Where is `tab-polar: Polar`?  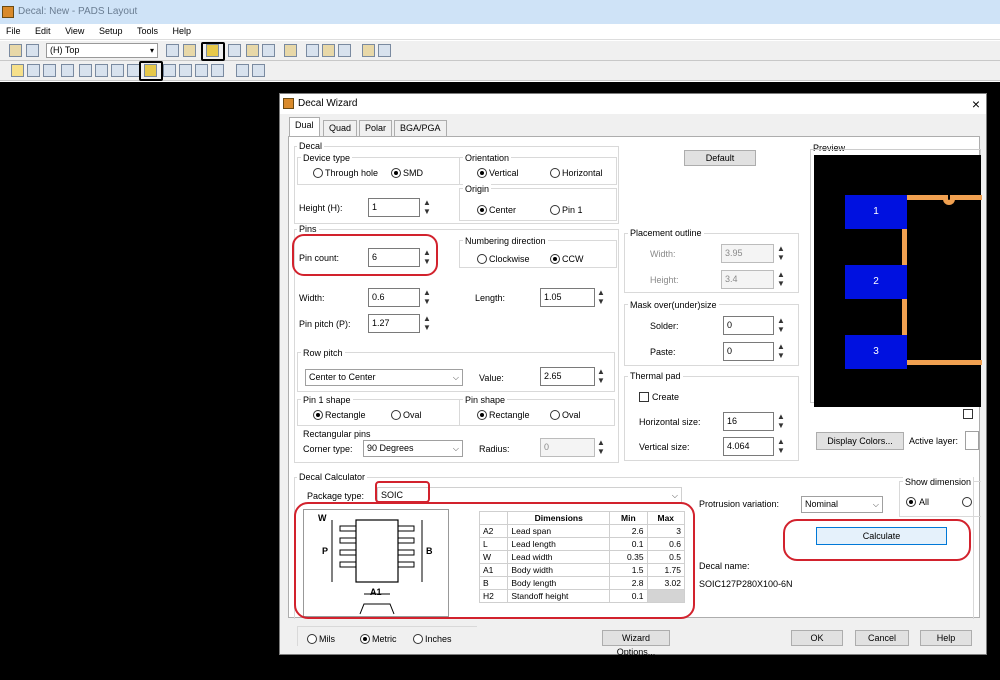 tab-polar: Polar is located at coordinates (376, 128).